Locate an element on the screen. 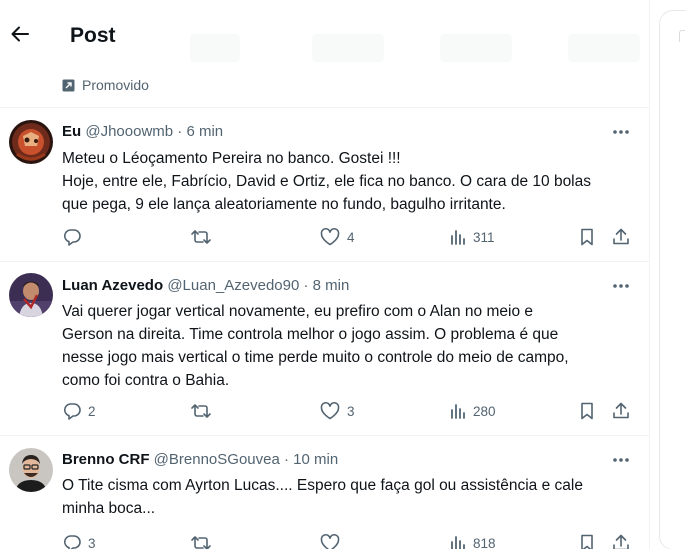 The width and height of the screenshot is (686, 549). tweet-text-line: como foi contra o Bahia. is located at coordinates (146, 380).